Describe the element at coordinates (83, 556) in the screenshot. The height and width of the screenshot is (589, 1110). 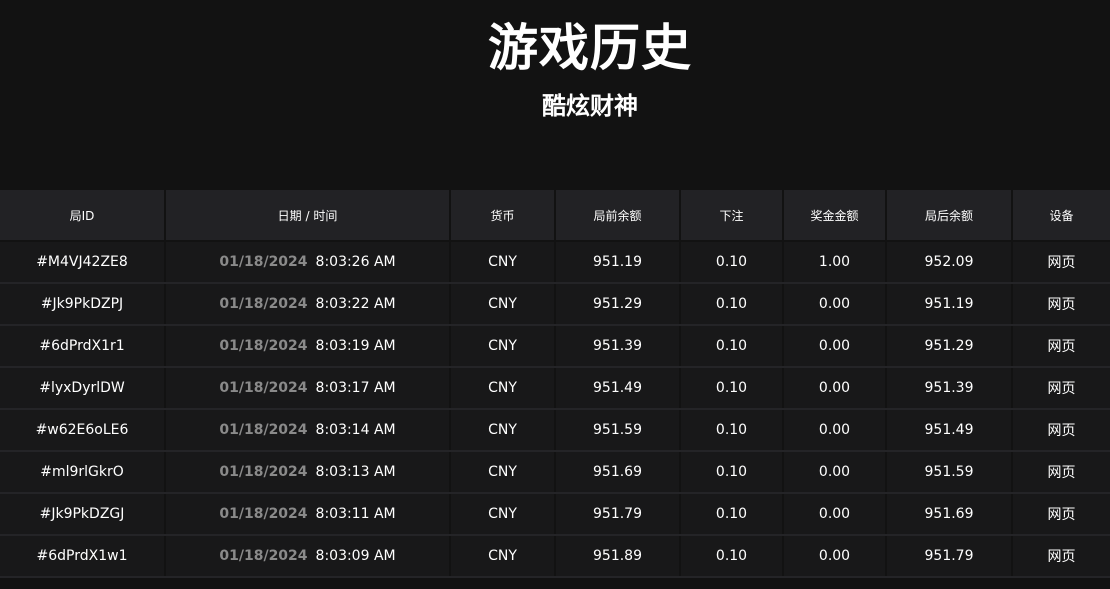
I see `round-id: #6dPrdX1w1` at that location.